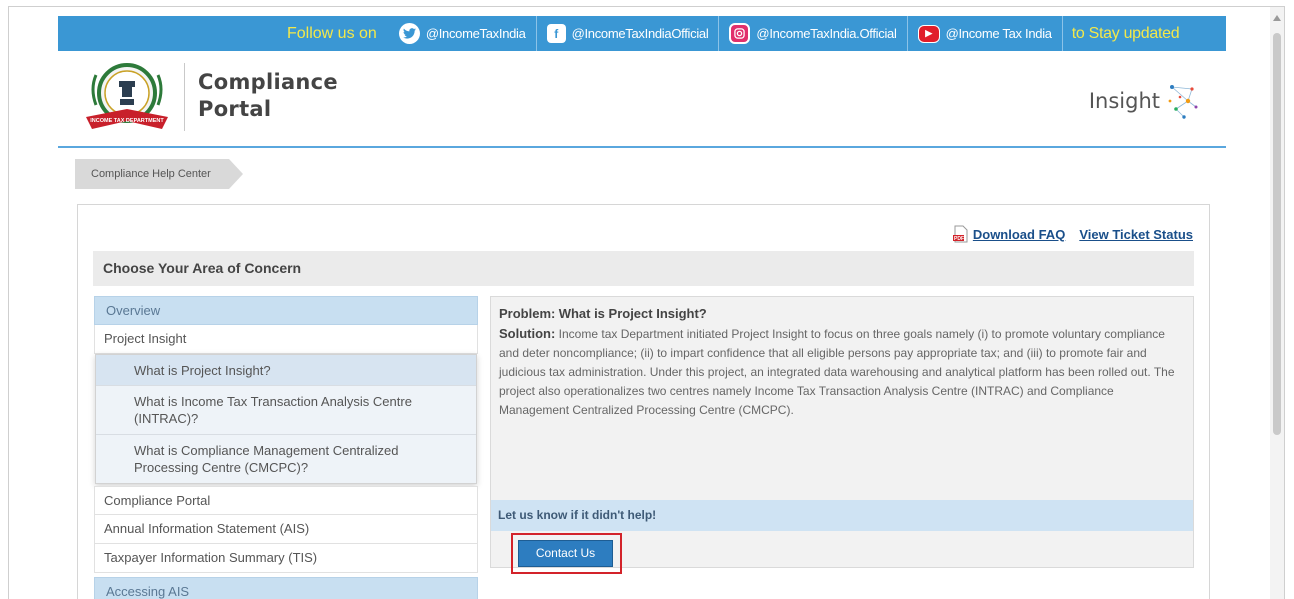 This screenshot has width=1294, height=599. Describe the element at coordinates (332, 33) in the screenshot. I see `follow-us-label: Follow us on` at that location.